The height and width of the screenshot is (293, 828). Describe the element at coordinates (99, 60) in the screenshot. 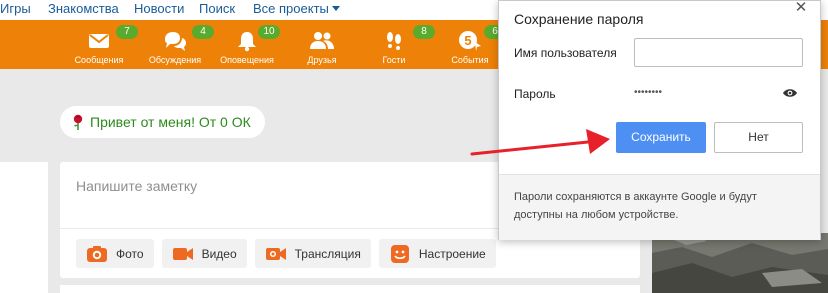

I see `nav-messages-label: Сообщения` at that location.